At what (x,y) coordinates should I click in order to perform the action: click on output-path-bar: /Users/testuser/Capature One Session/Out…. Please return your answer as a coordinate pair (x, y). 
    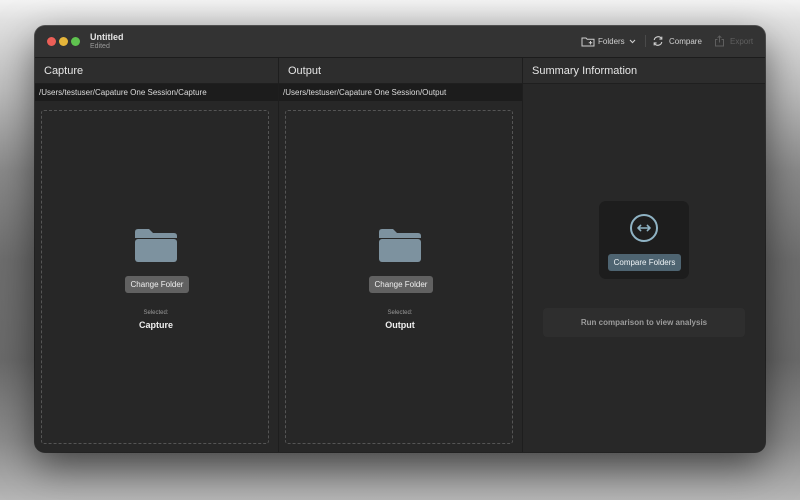
    Looking at the image, I should click on (400, 92).